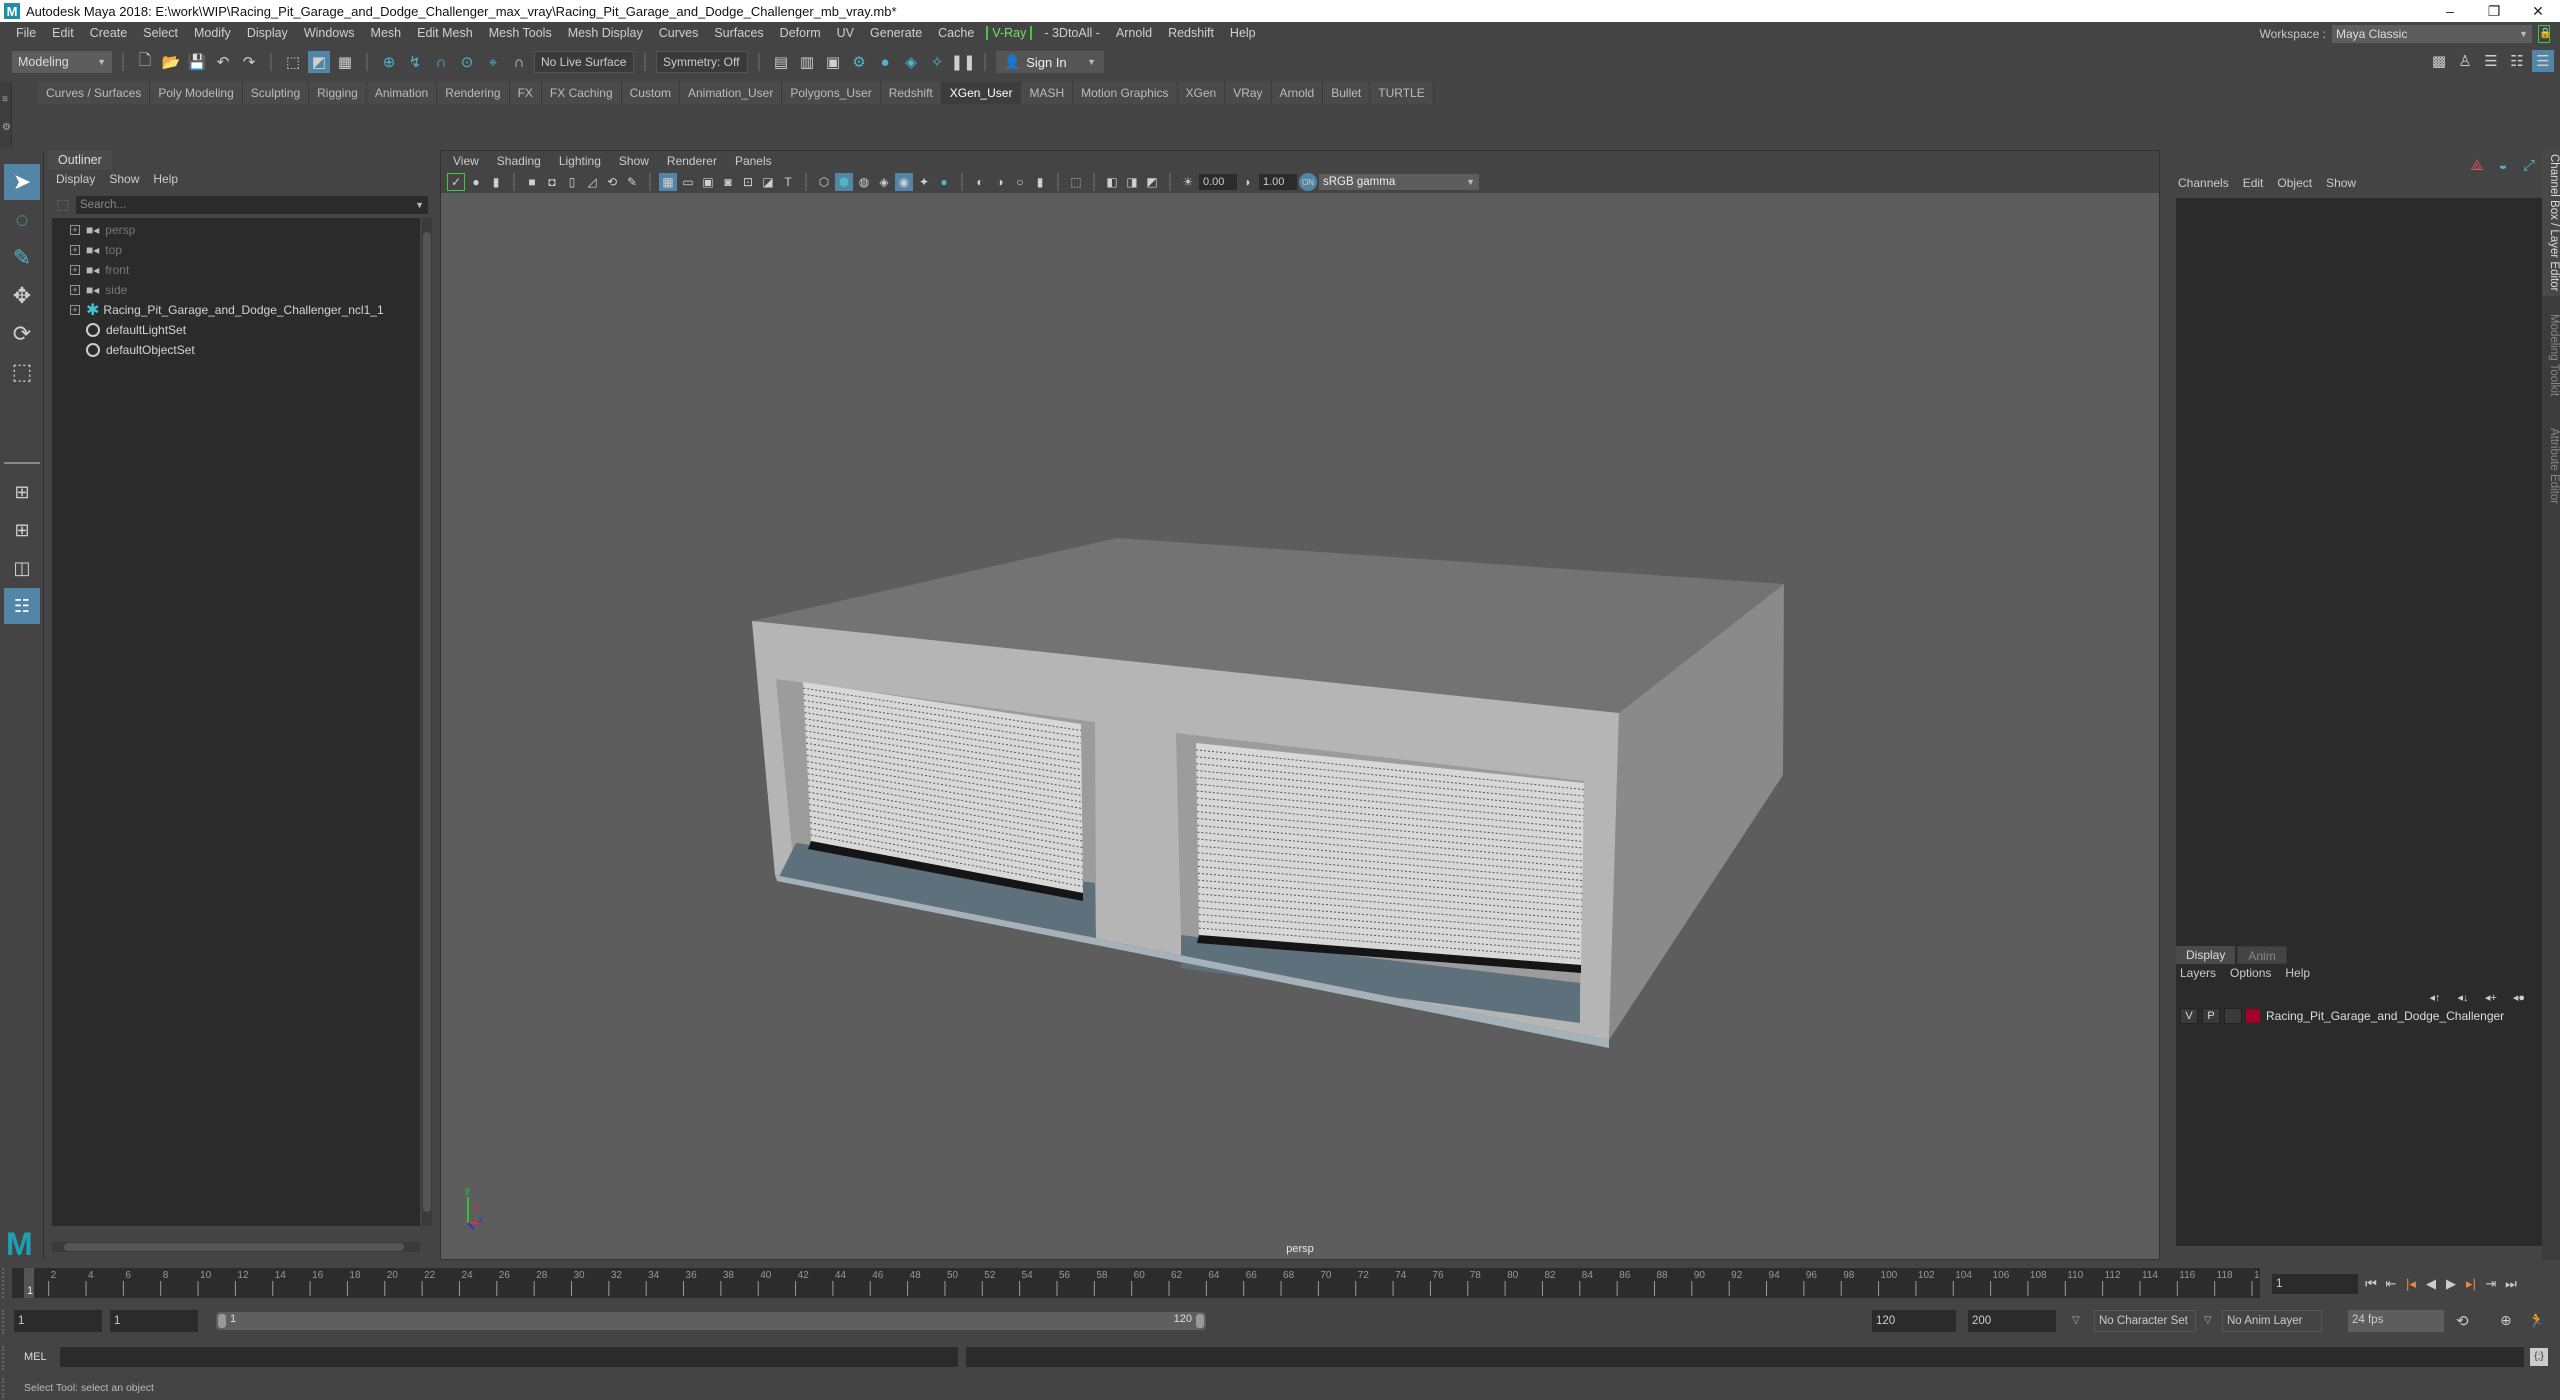 The width and height of the screenshot is (2560, 1400). I want to click on scale-tool-icon: ⬚, so click(22, 372).